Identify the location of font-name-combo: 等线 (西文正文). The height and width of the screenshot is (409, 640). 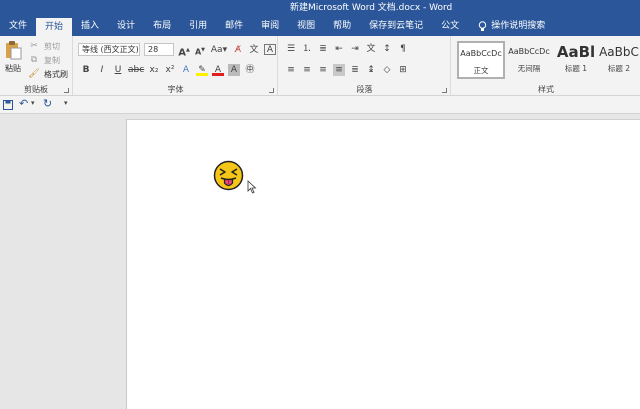
(109, 49).